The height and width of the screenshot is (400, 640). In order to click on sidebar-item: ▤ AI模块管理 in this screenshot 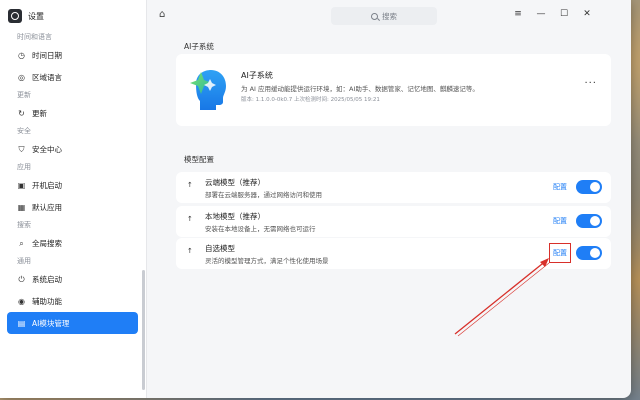, I will do `click(72, 323)`.